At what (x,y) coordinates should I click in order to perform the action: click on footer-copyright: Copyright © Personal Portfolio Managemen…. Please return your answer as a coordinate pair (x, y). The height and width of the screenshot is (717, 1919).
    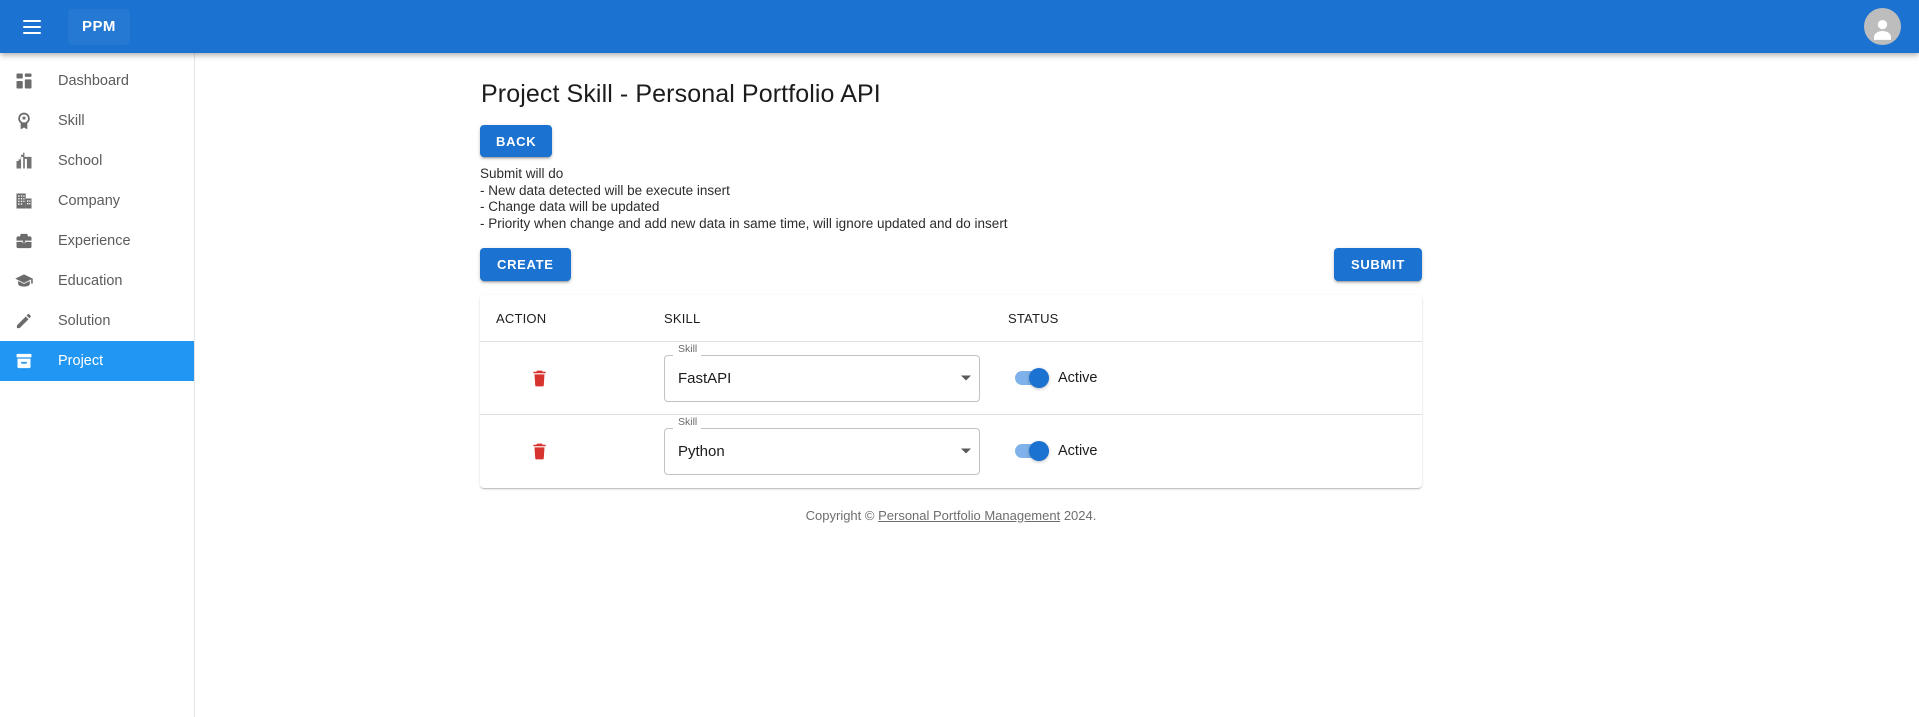
    Looking at the image, I should click on (951, 515).